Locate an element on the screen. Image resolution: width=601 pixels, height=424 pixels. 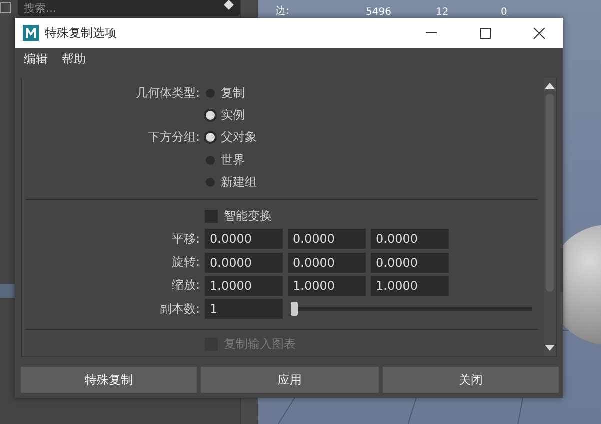
maximize-icon is located at coordinates (485, 33).